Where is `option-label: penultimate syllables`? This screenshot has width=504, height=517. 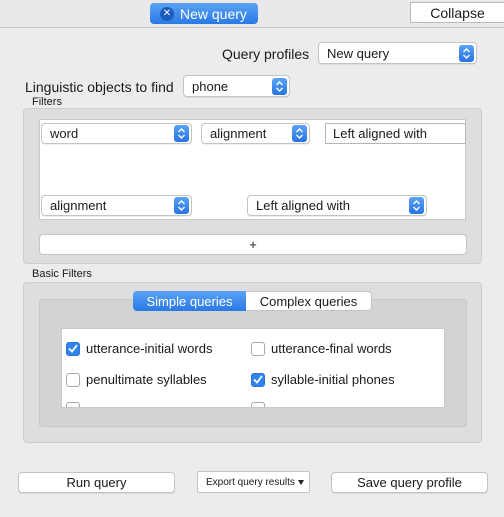
option-label: penultimate syllables is located at coordinates (146, 379).